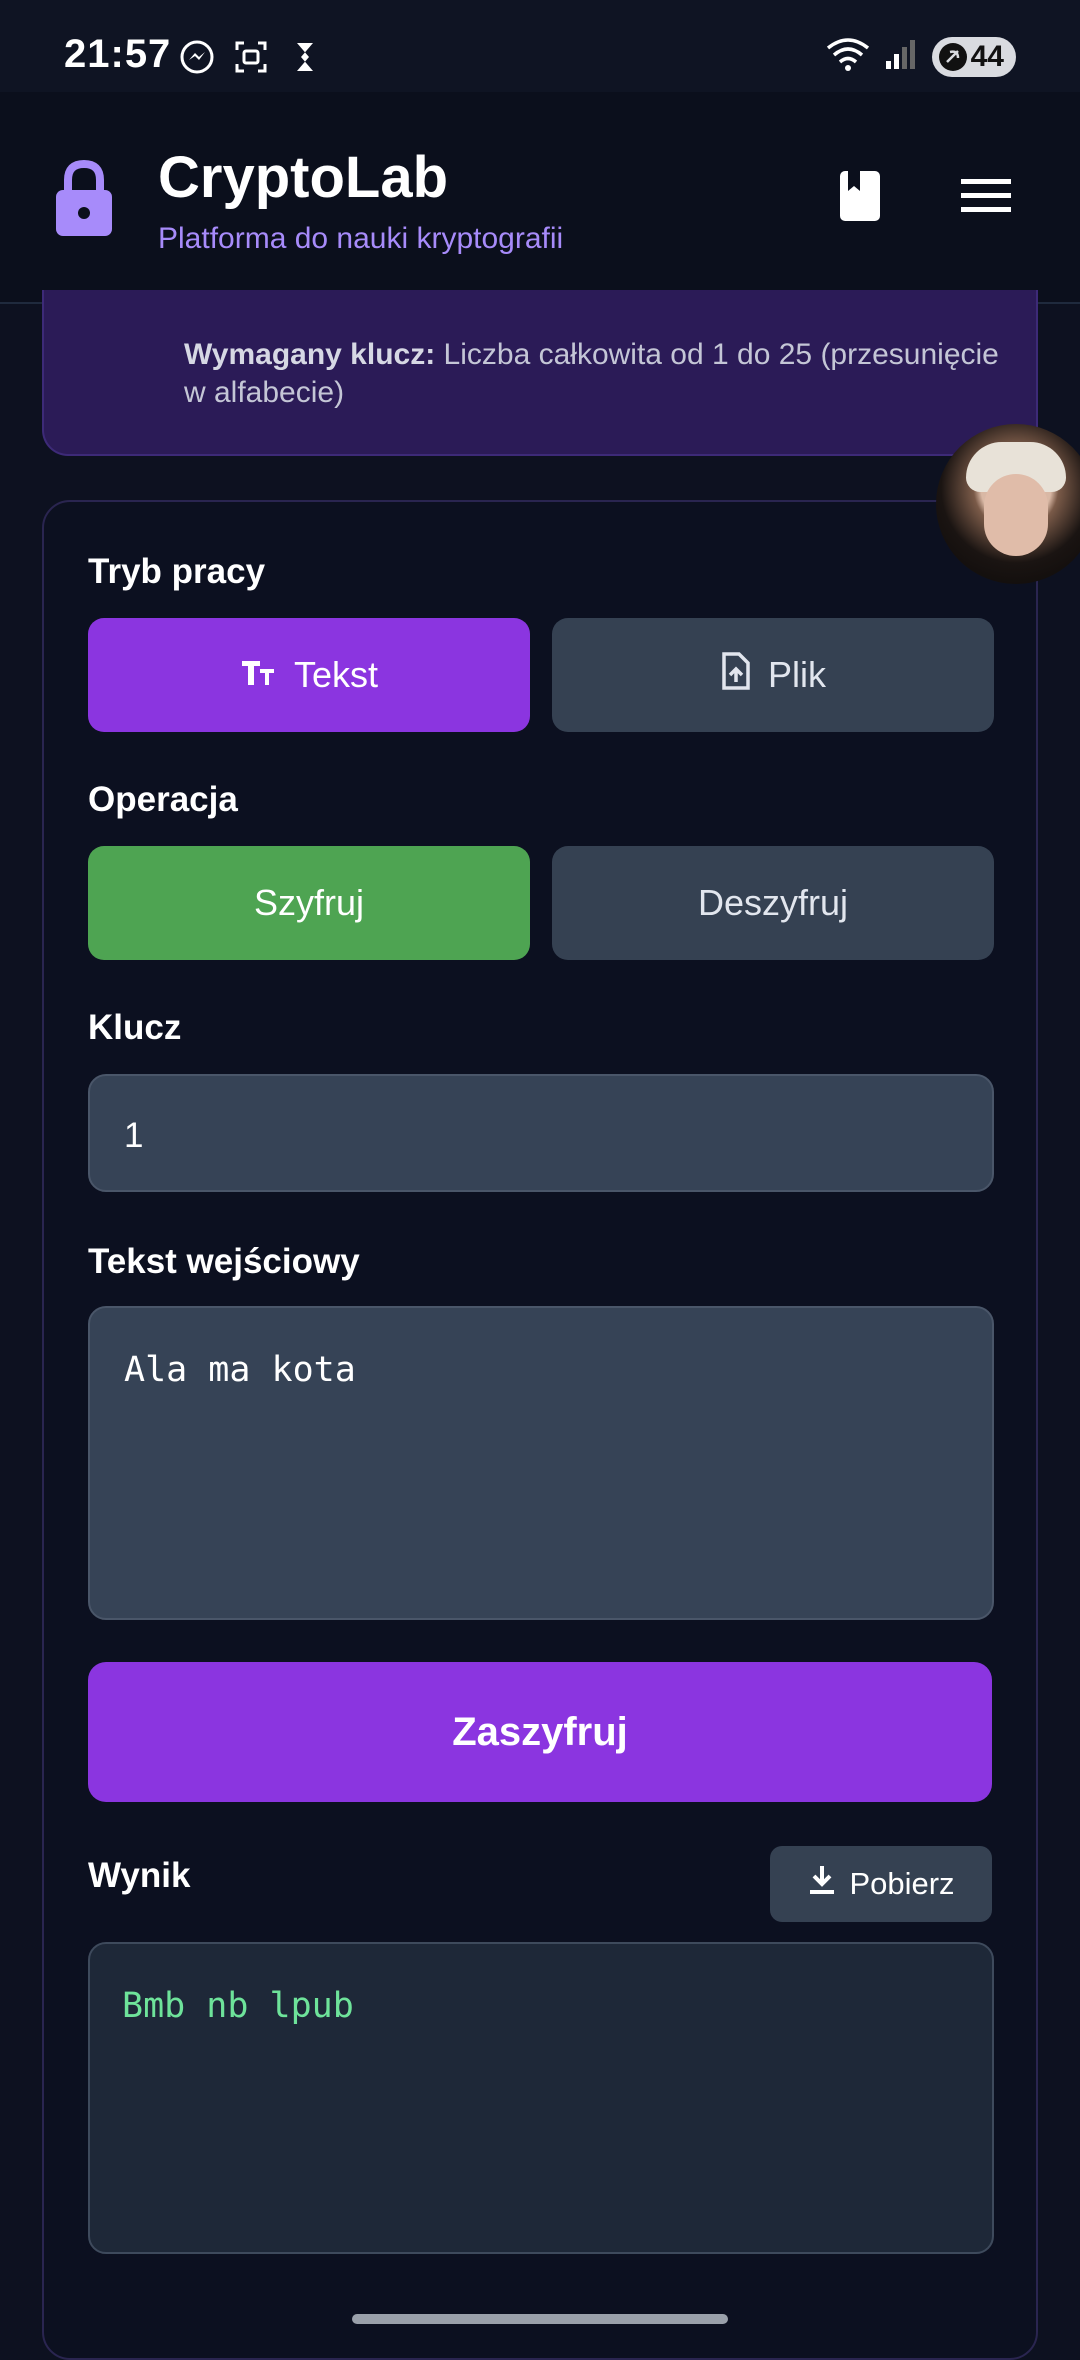  Describe the element at coordinates (84, 201) in the screenshot. I see `lock-icon` at that location.